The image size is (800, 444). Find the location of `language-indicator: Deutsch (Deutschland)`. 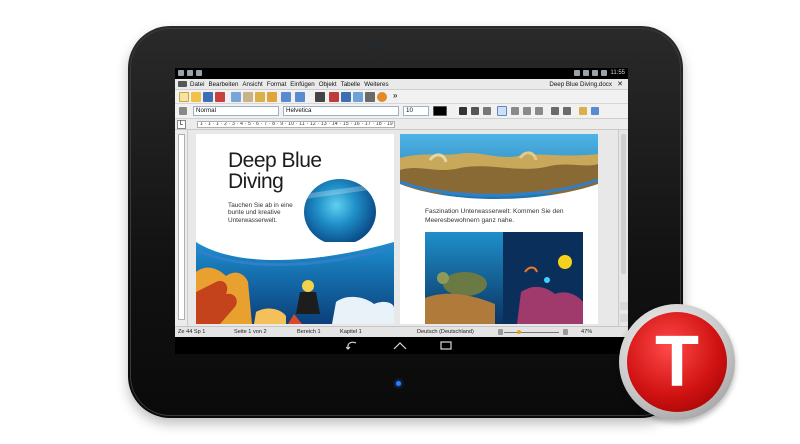

language-indicator: Deutsch (Deutschland) is located at coordinates (445, 332).